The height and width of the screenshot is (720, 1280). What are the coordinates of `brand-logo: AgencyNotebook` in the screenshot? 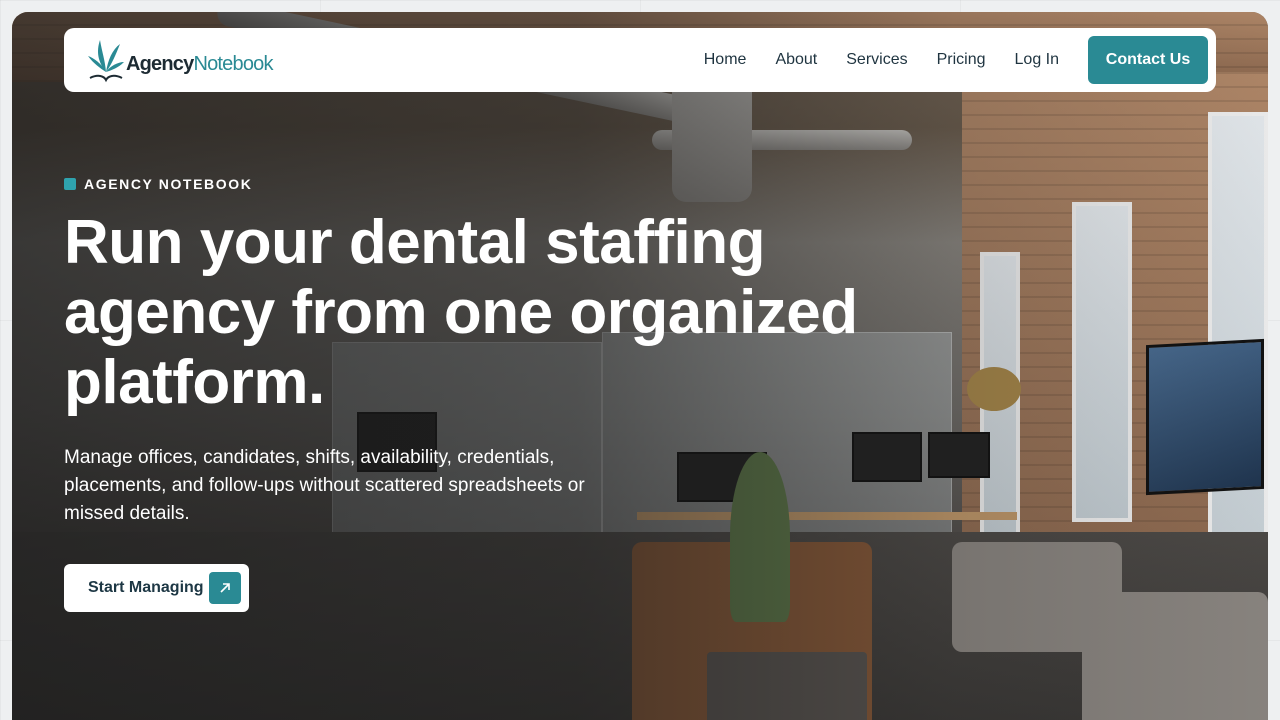 It's located at (180, 60).